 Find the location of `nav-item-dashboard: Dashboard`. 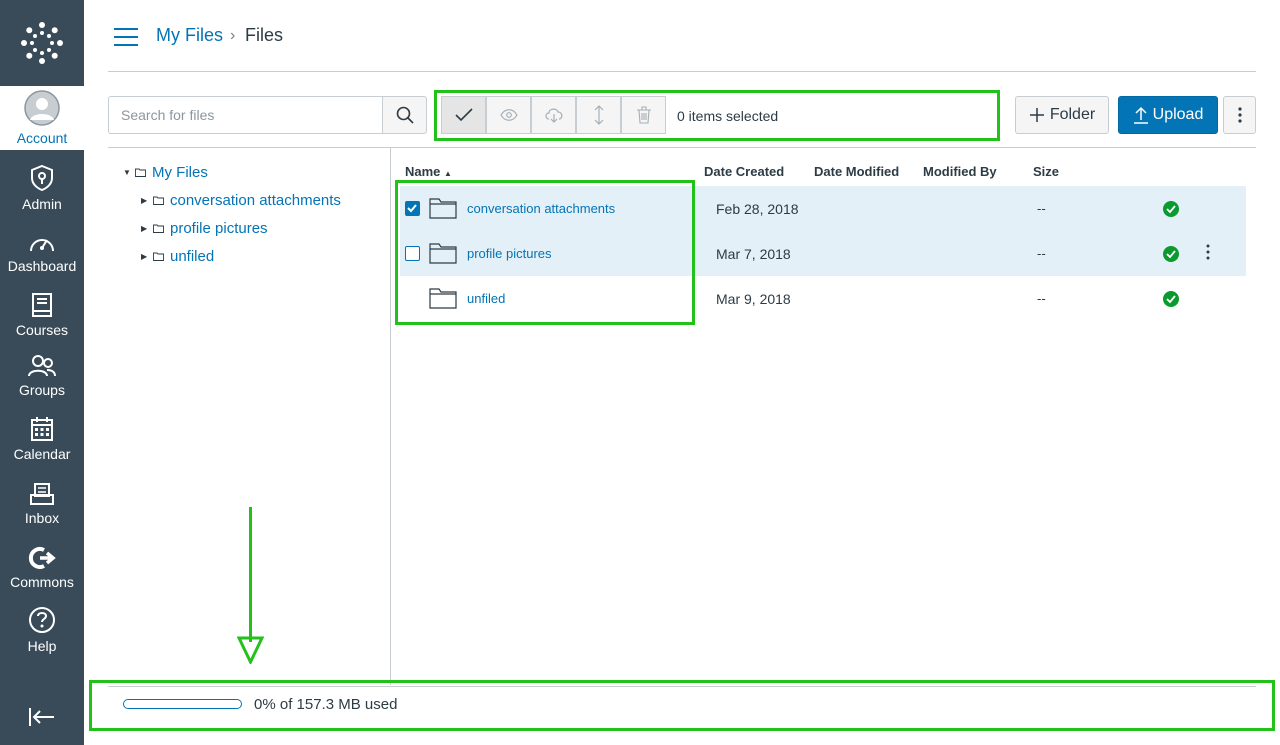

nav-item-dashboard: Dashboard is located at coordinates (42, 246).